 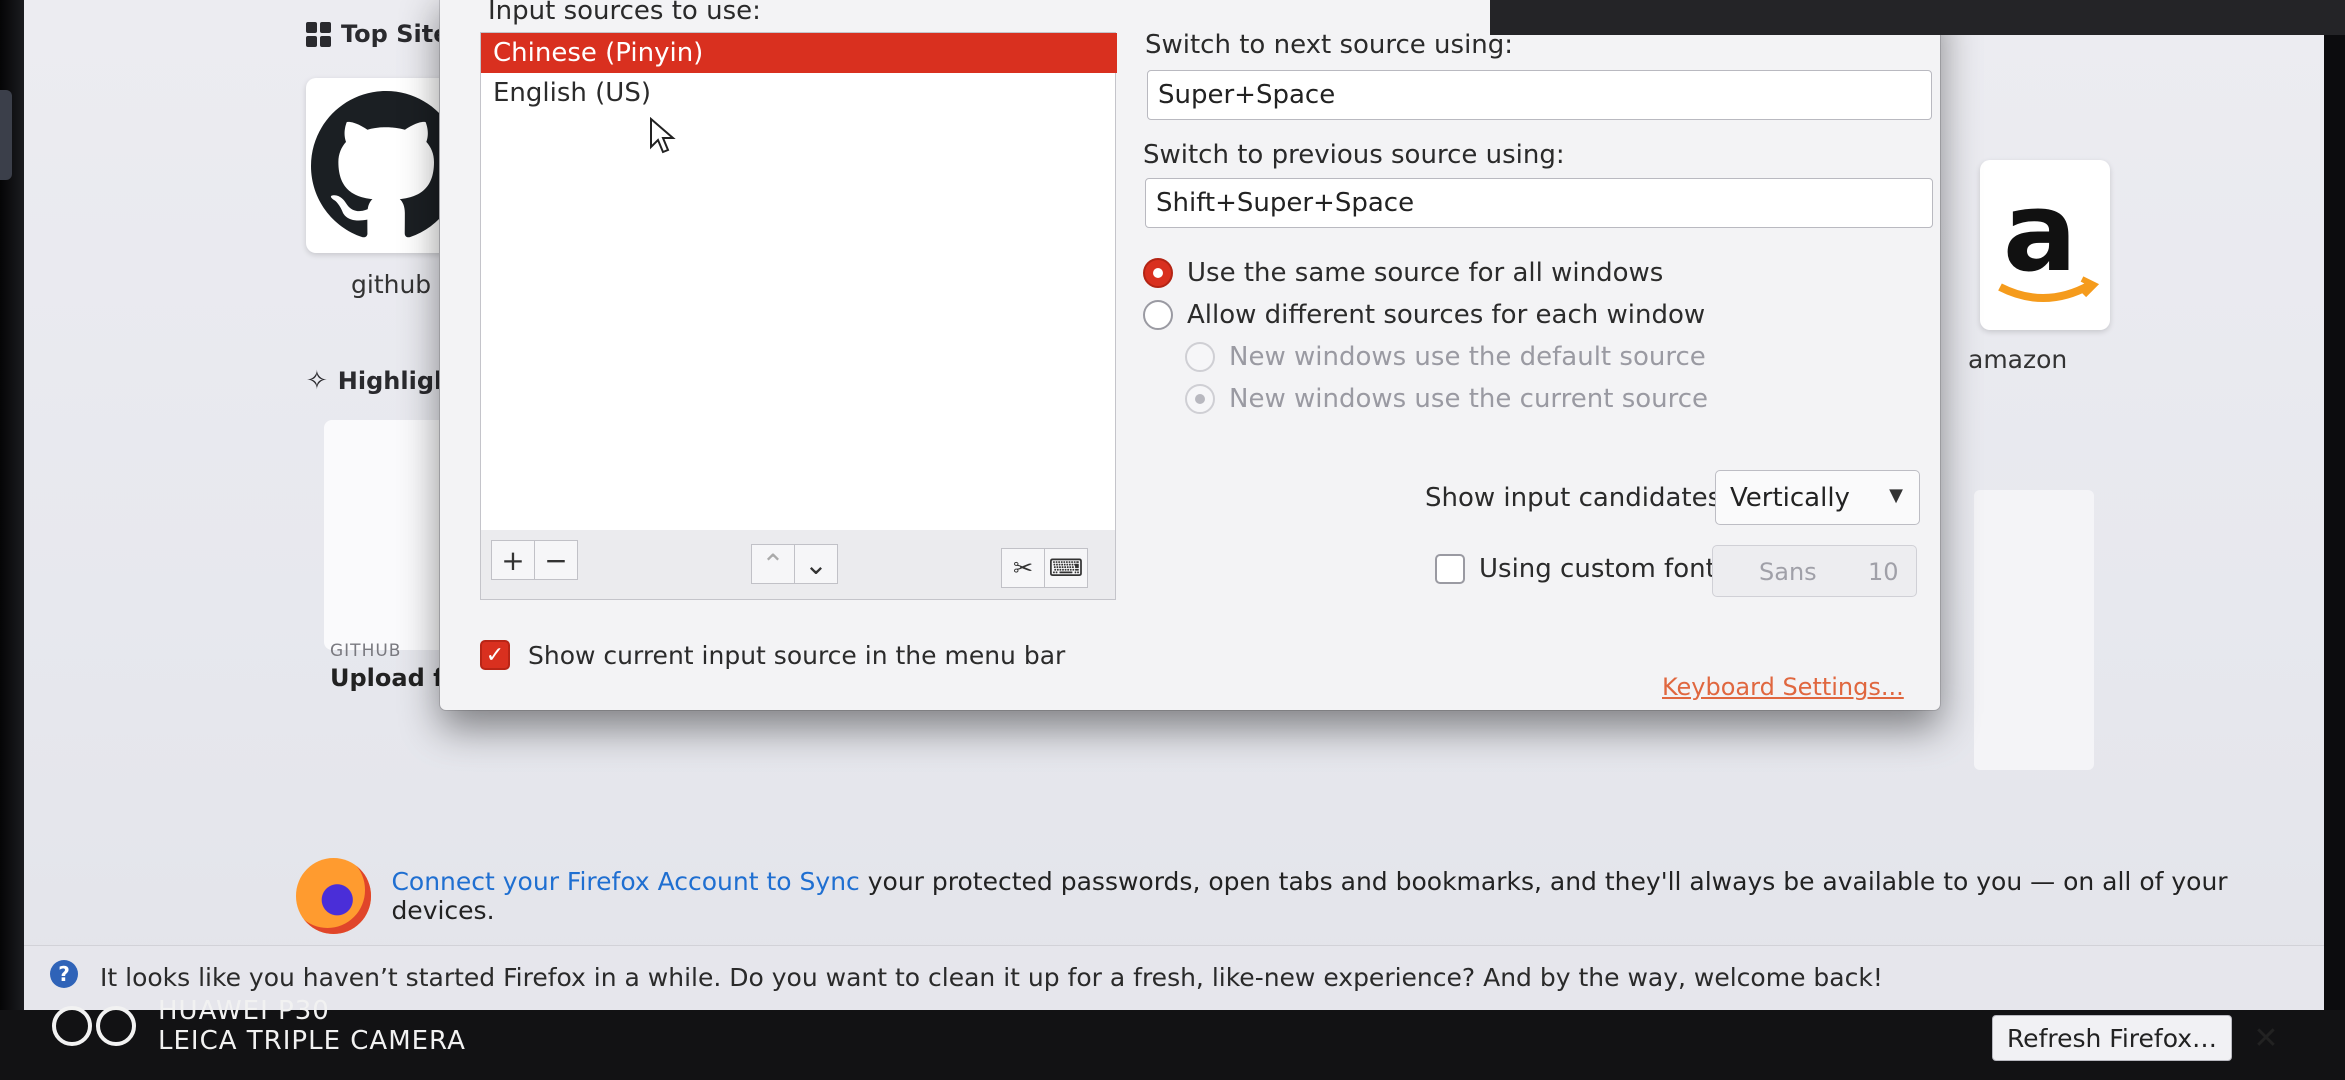 I want to click on camera-watermark-text: HUAWEI P30 LEICA TRIPLE CAMERA, so click(x=312, y=1026).